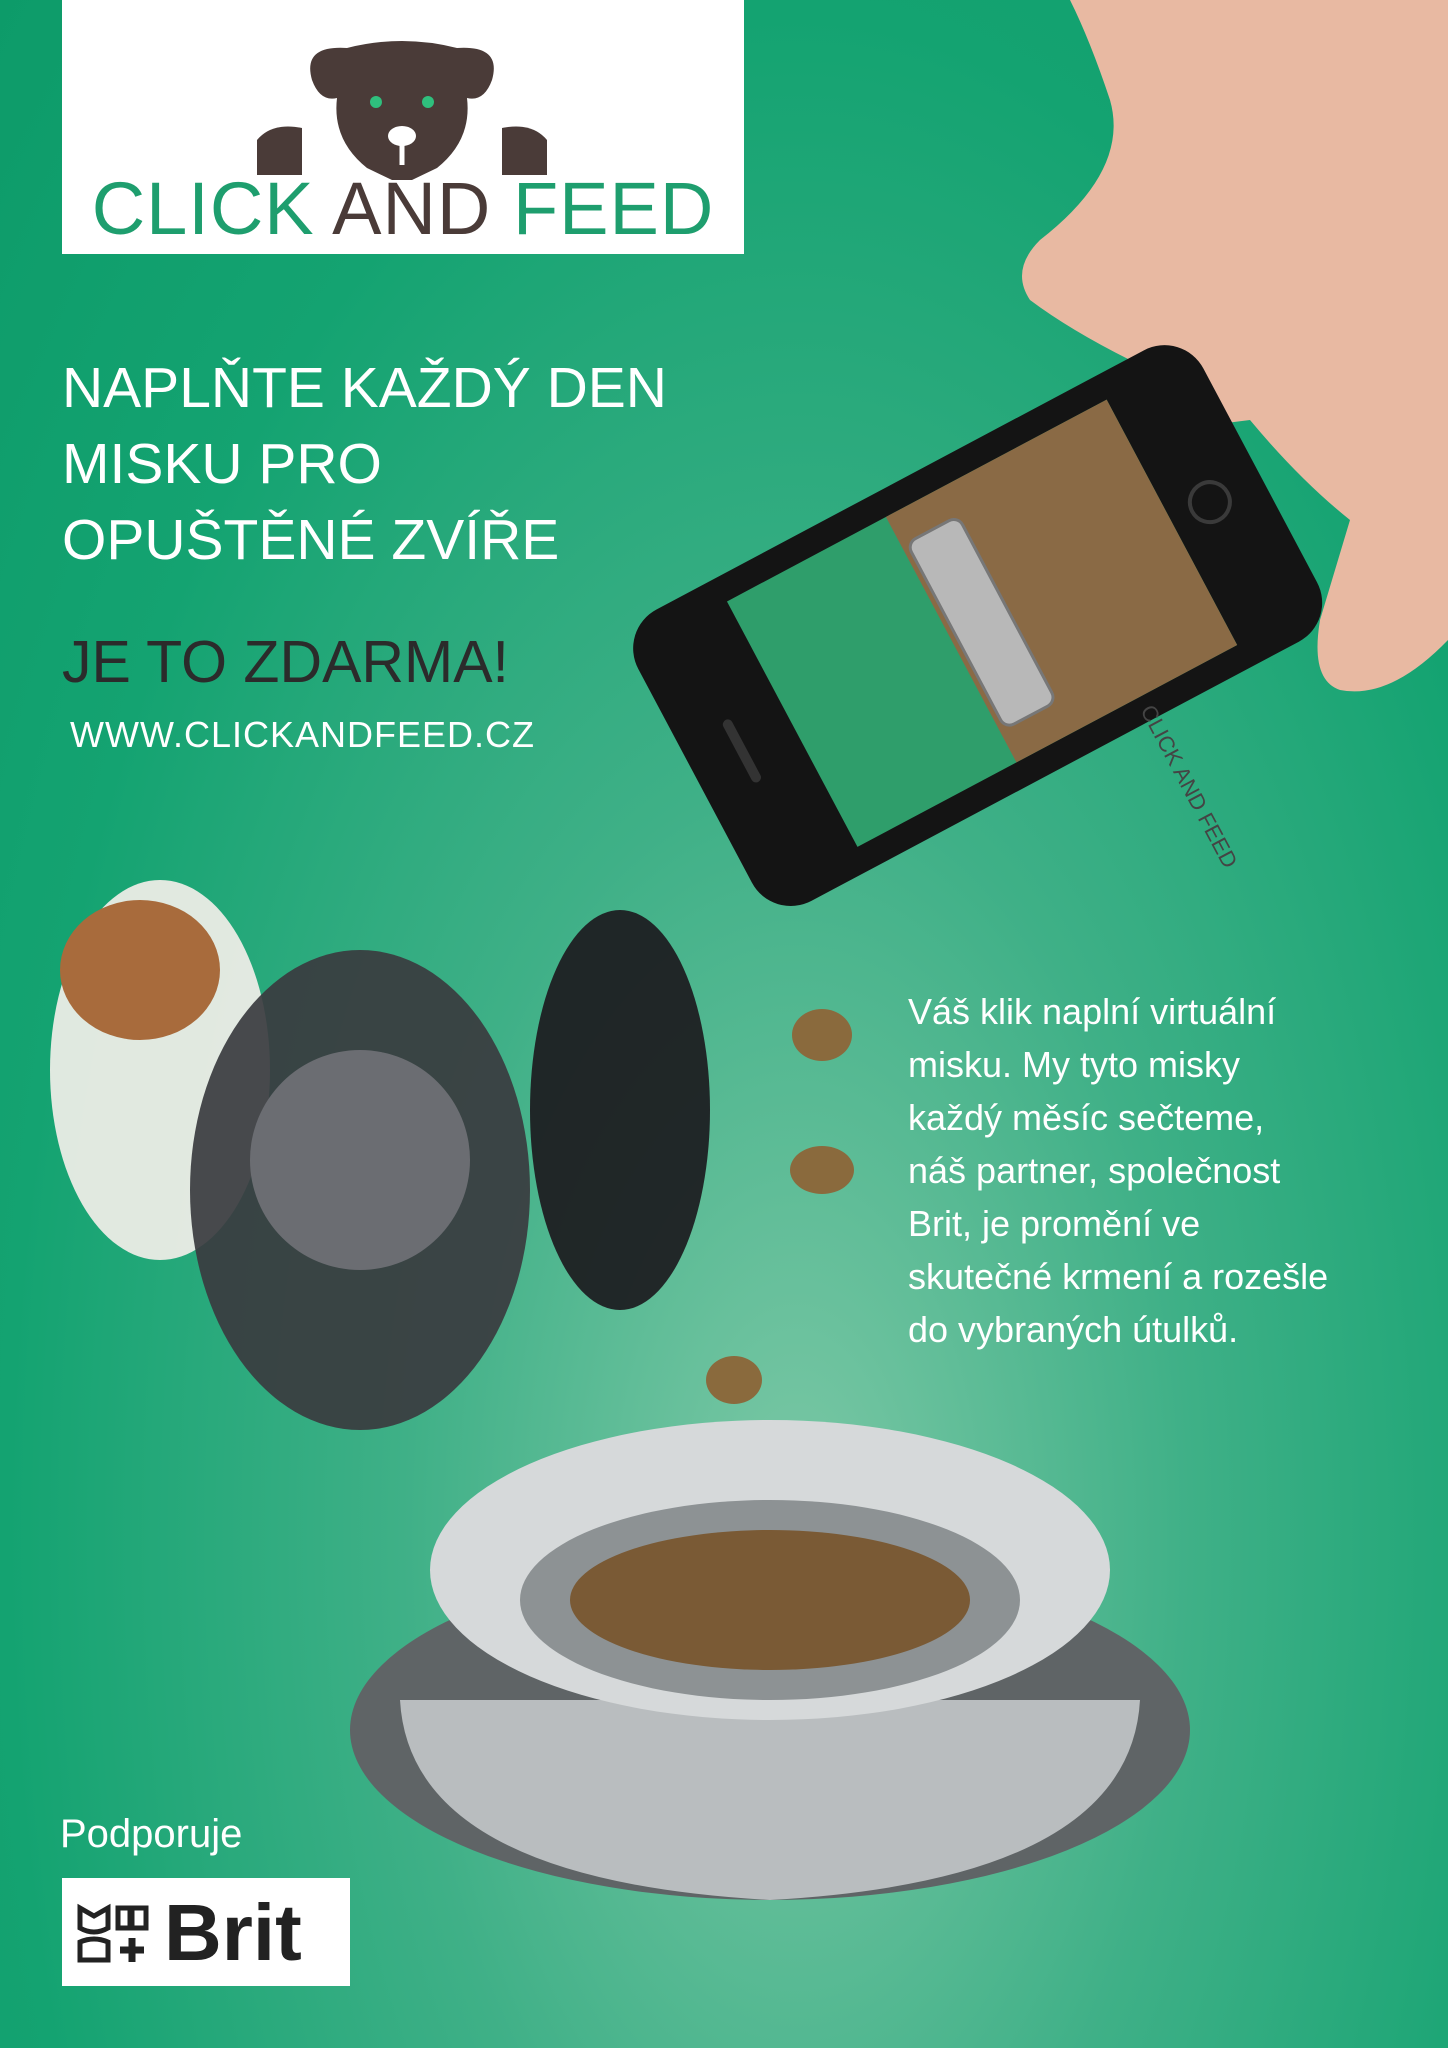 This screenshot has width=1448, height=2048. Describe the element at coordinates (1054, 1223) in the screenshot. I see `description-line-5: Brit, je promění ve` at that location.